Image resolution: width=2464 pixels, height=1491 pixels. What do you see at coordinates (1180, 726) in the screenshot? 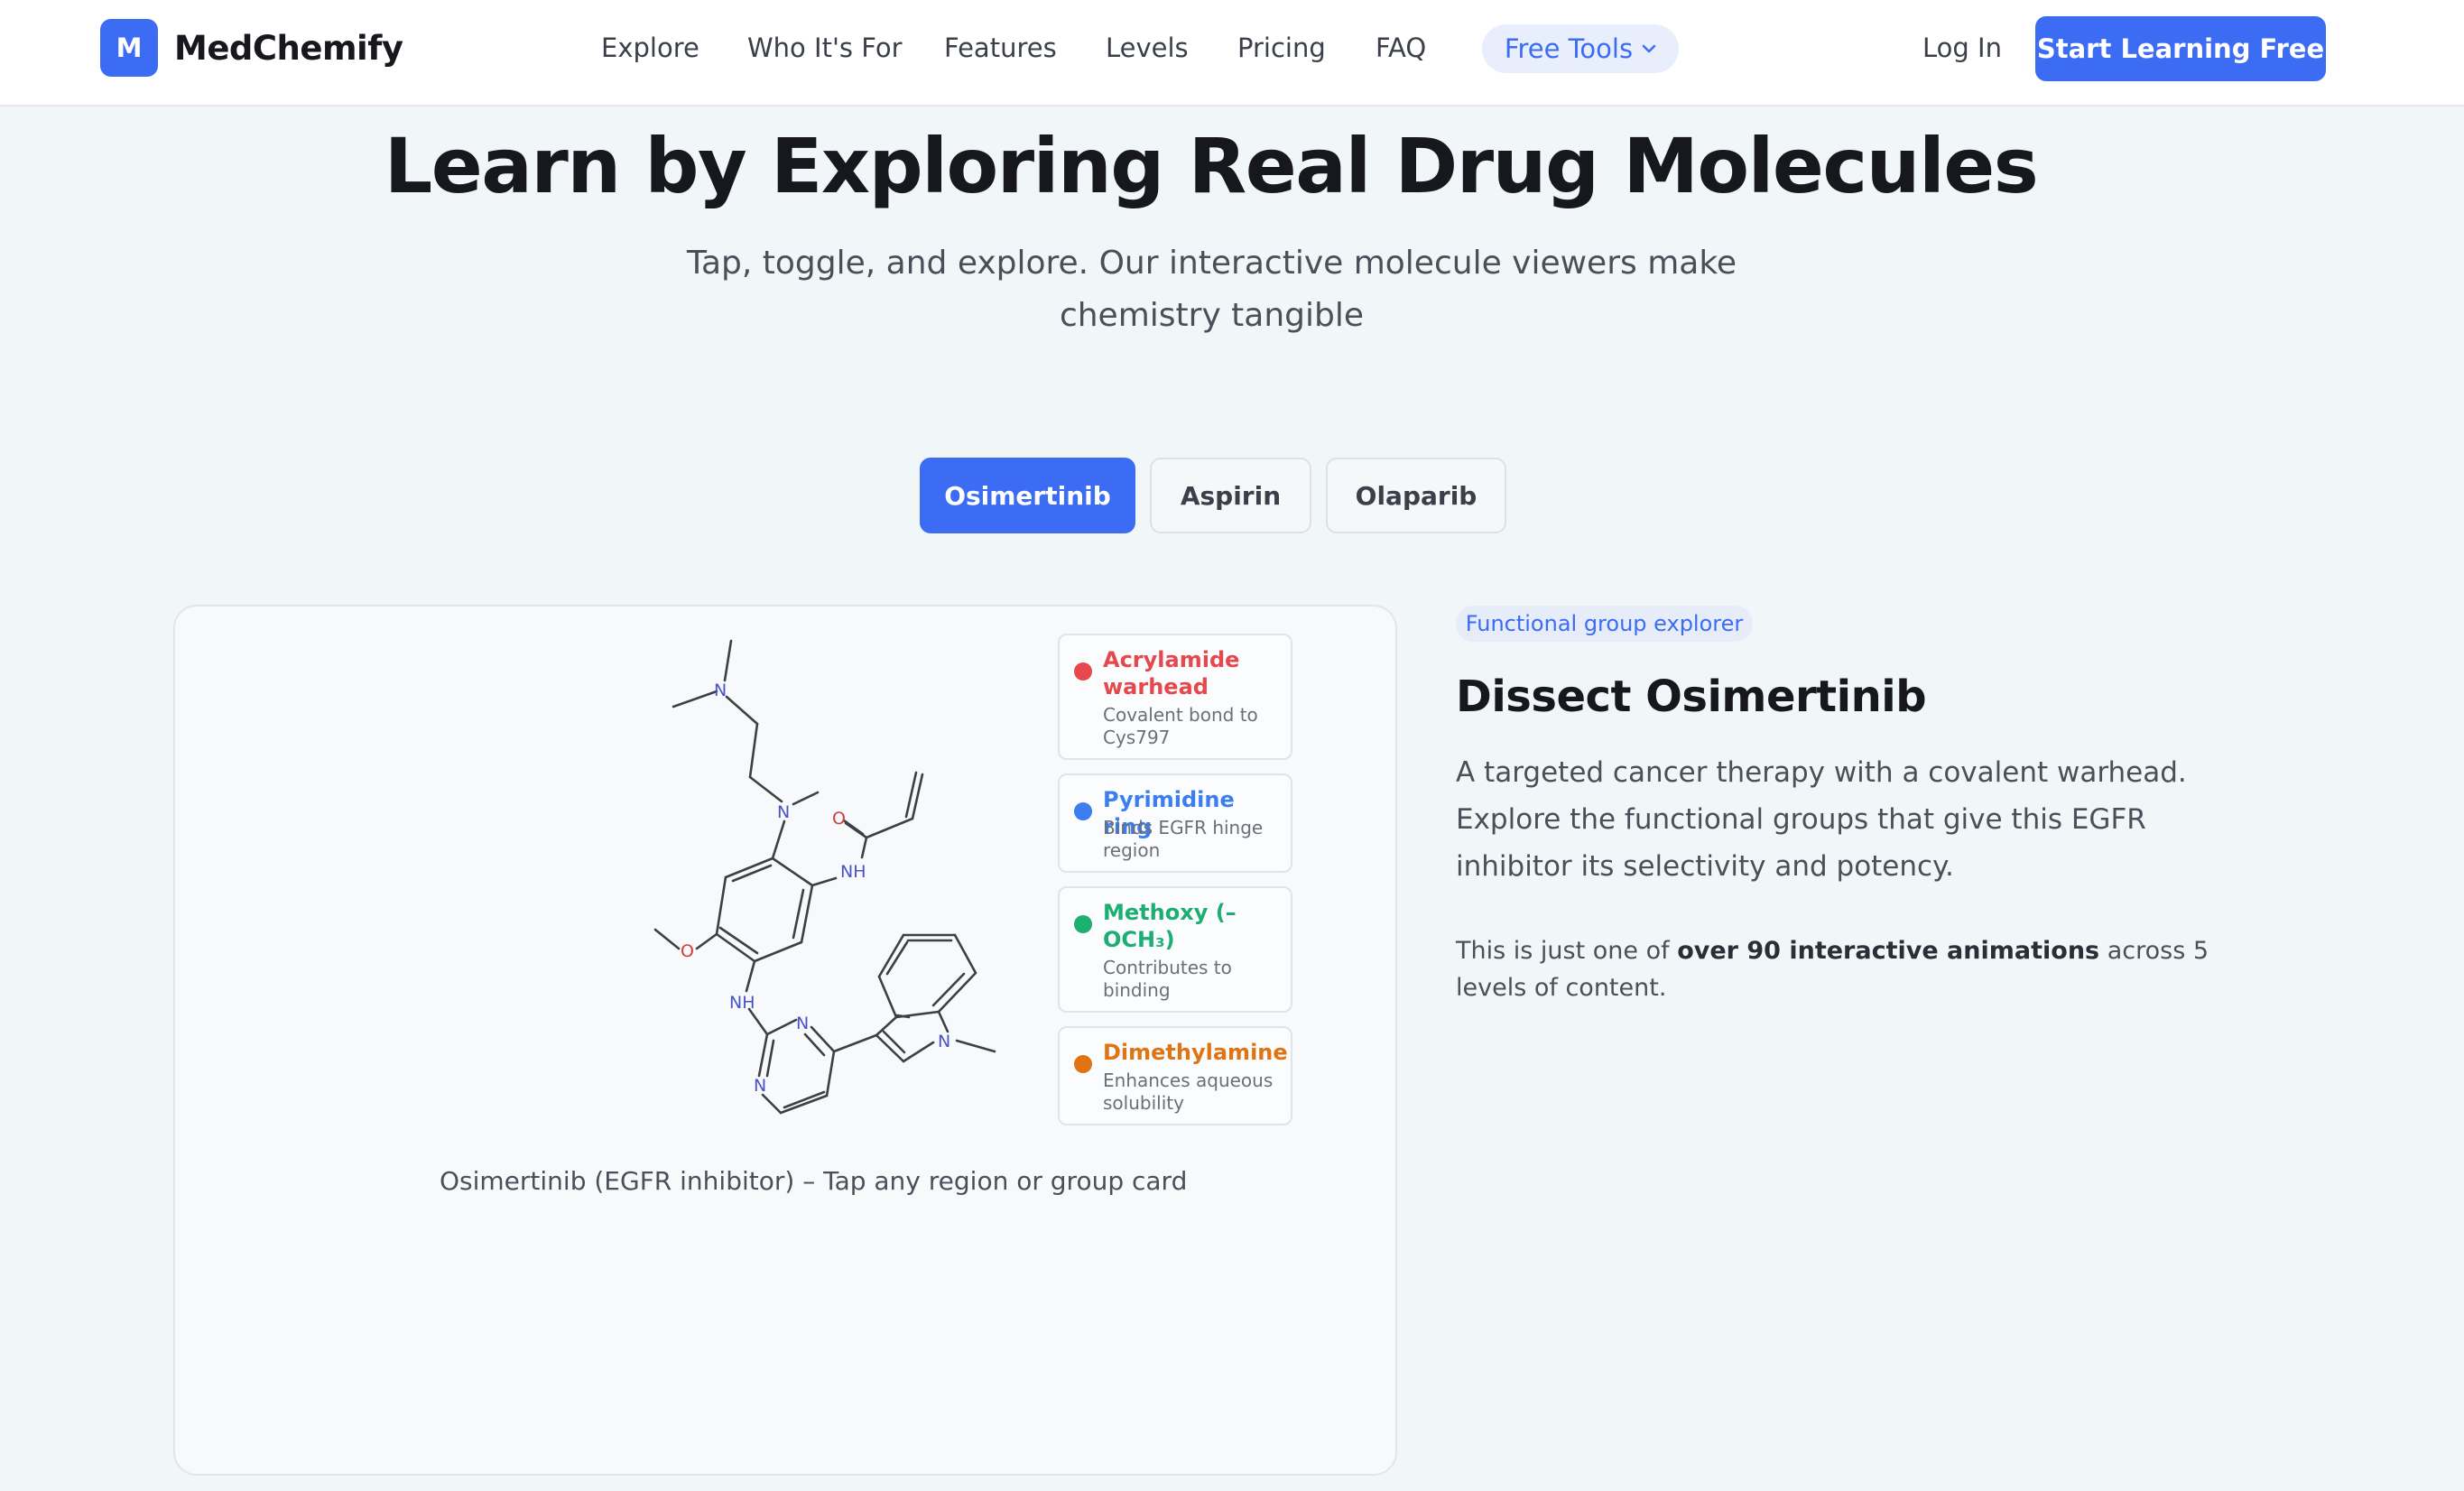
I see `group-desc: Covalent bond to Cys797` at bounding box center [1180, 726].